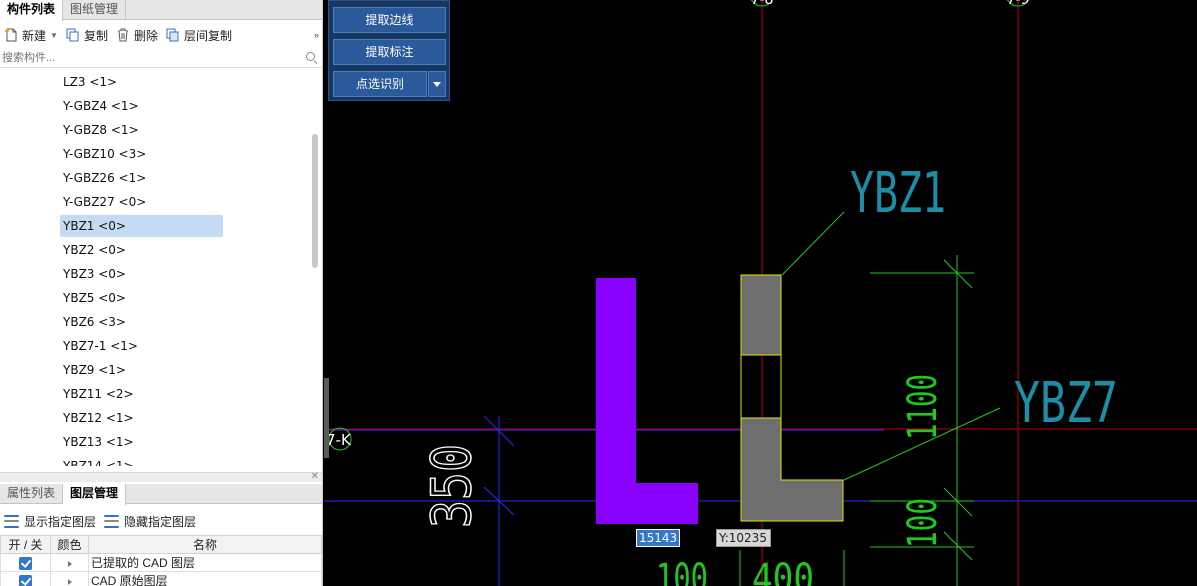 The height and width of the screenshot is (586, 1197). I want to click on tag-label-ybz1: YBZ1, so click(898, 193).